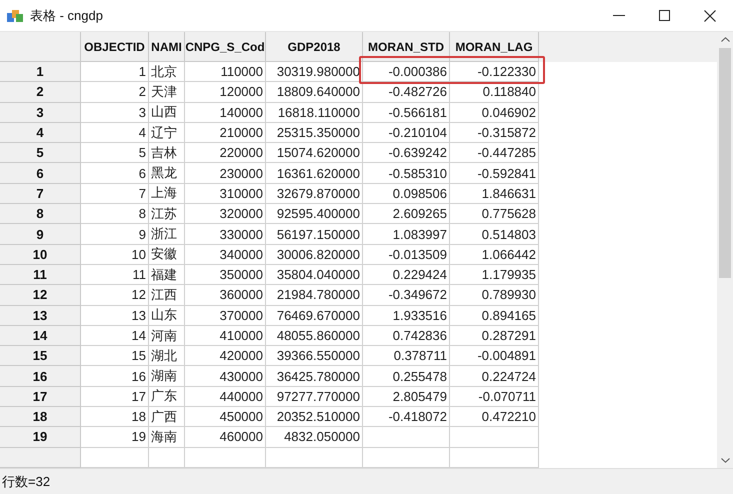 This screenshot has width=733, height=494. I want to click on table-cell: -0.585310, so click(406, 173).